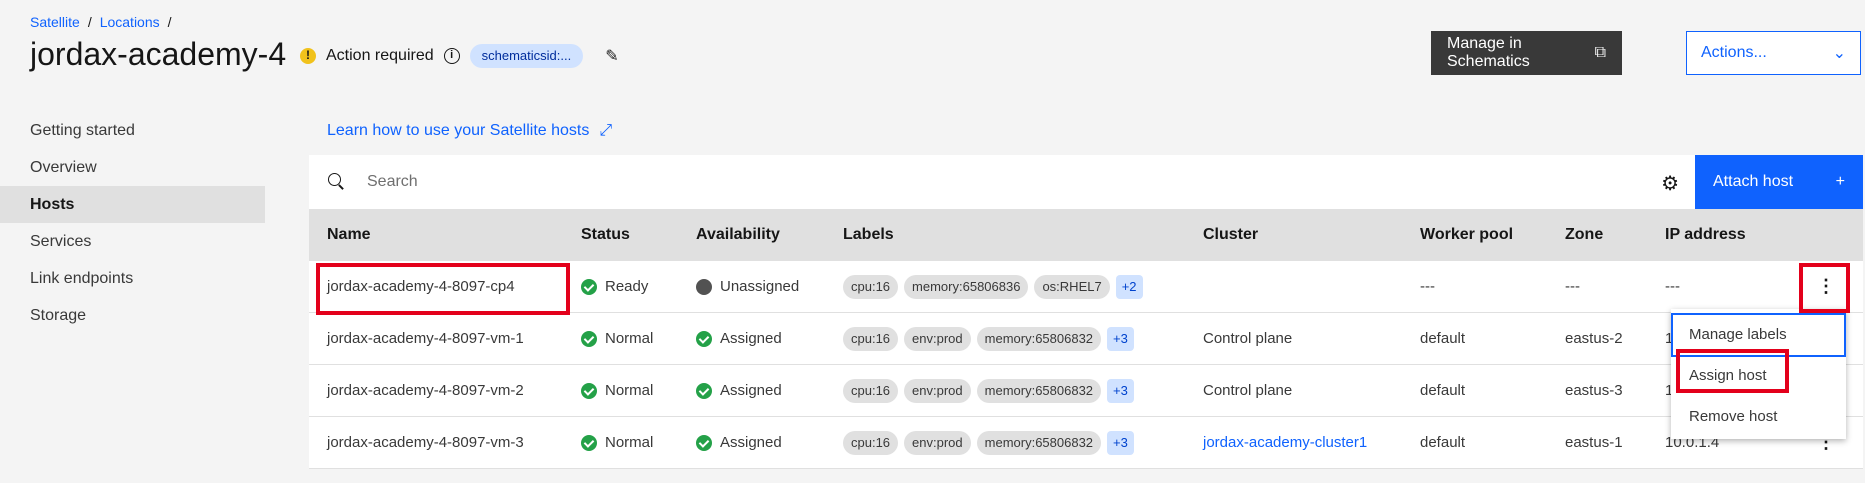 This screenshot has width=1865, height=483. Describe the element at coordinates (1705, 235) in the screenshot. I see `header-ip-address: IP address` at that location.